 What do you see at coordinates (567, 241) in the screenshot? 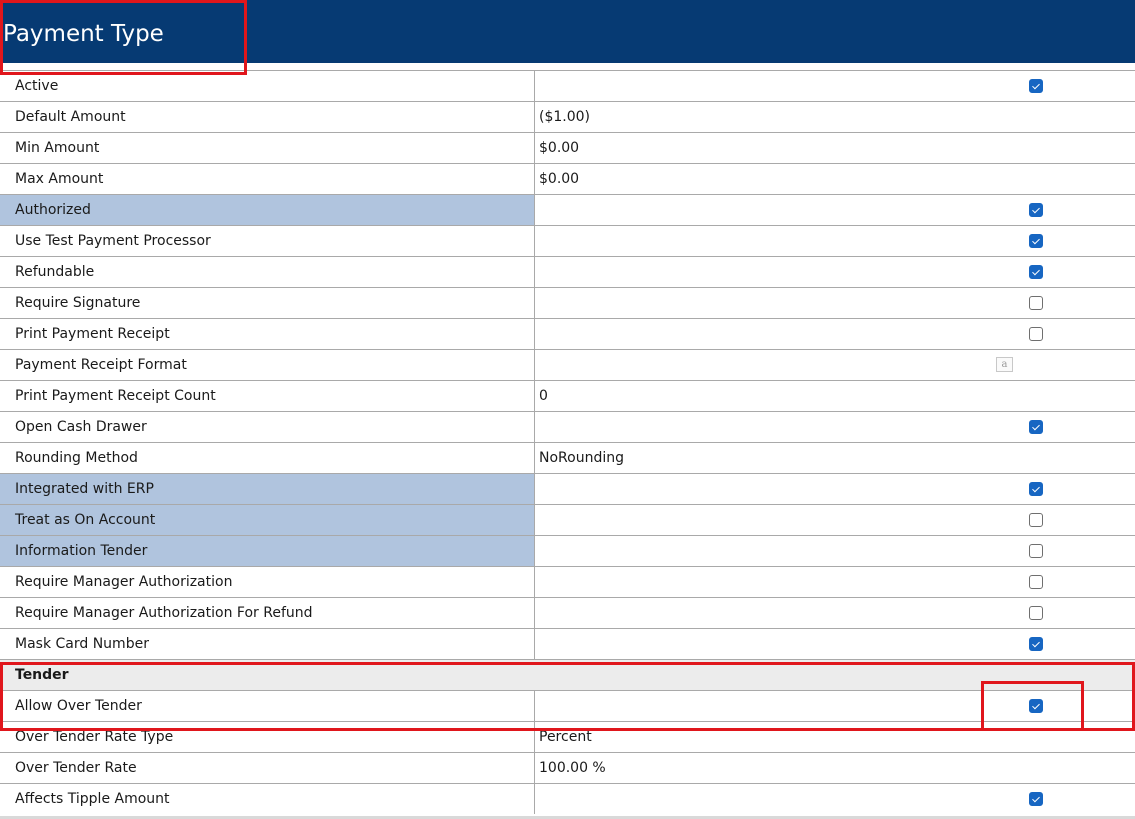
I see `property-row-use-test-payment-processor: Use Test Payment Processor` at bounding box center [567, 241].